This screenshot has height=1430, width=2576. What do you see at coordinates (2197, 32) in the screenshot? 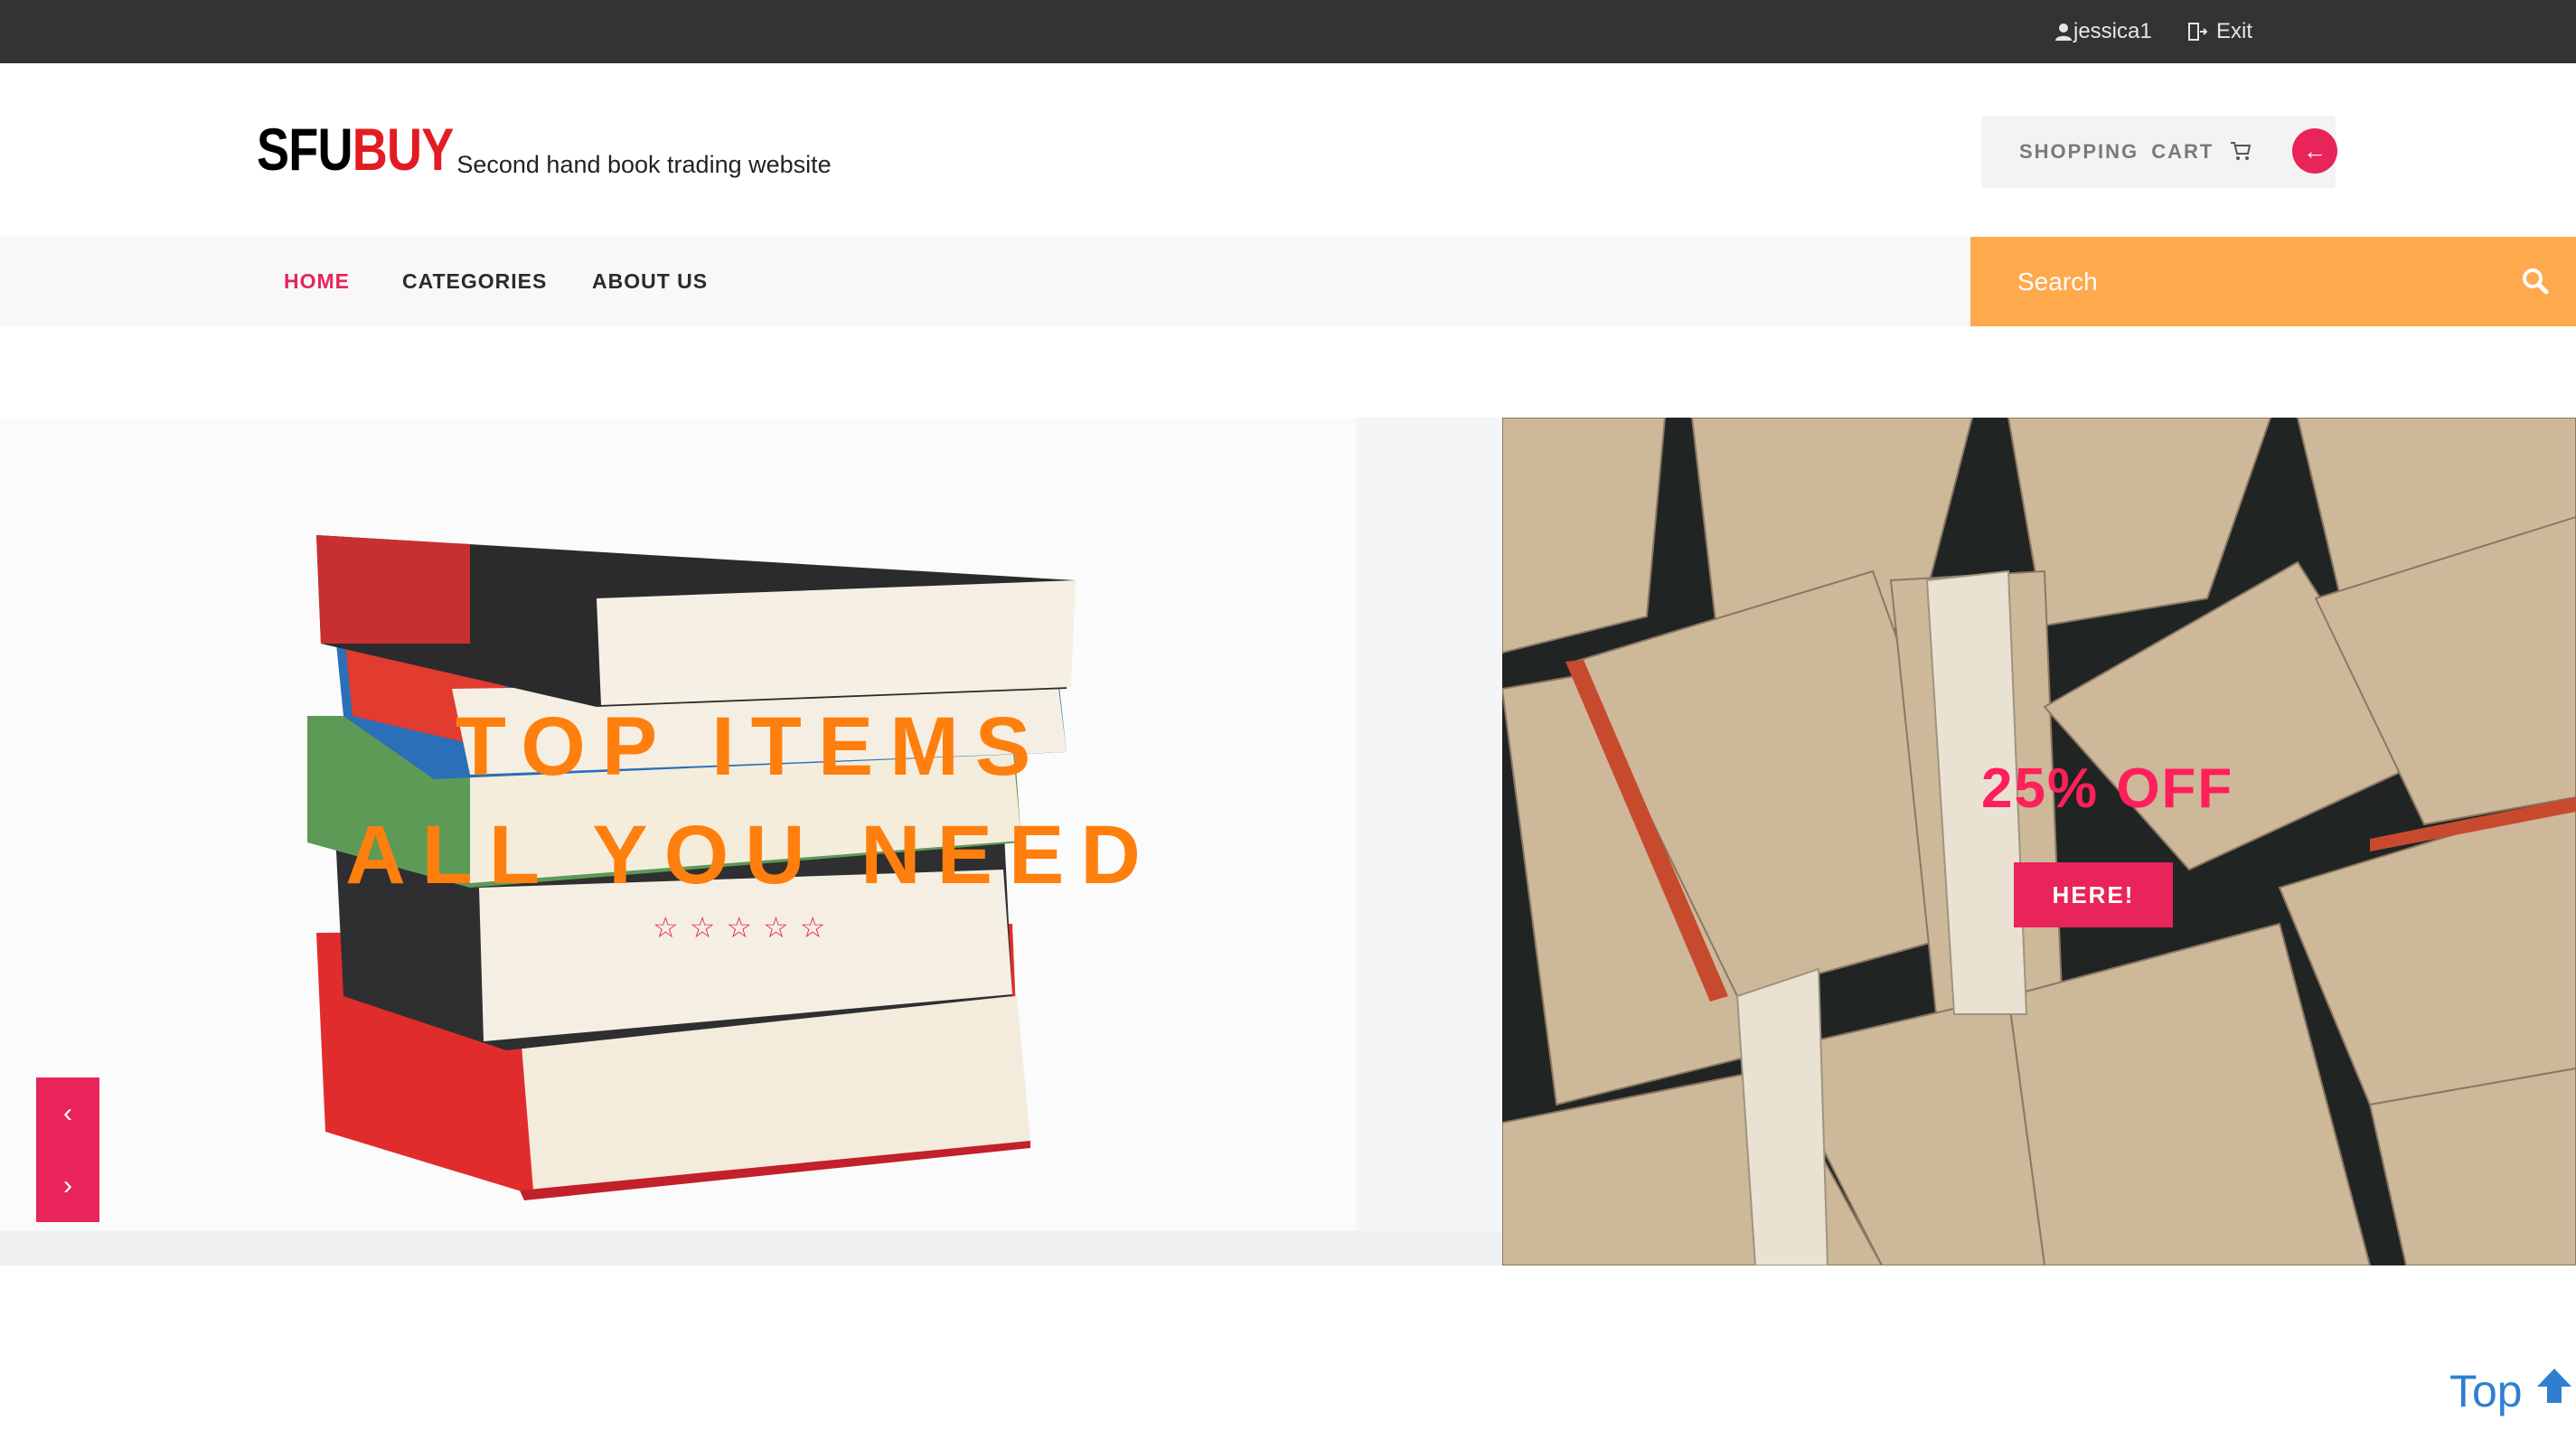
I see `logout-icon` at bounding box center [2197, 32].